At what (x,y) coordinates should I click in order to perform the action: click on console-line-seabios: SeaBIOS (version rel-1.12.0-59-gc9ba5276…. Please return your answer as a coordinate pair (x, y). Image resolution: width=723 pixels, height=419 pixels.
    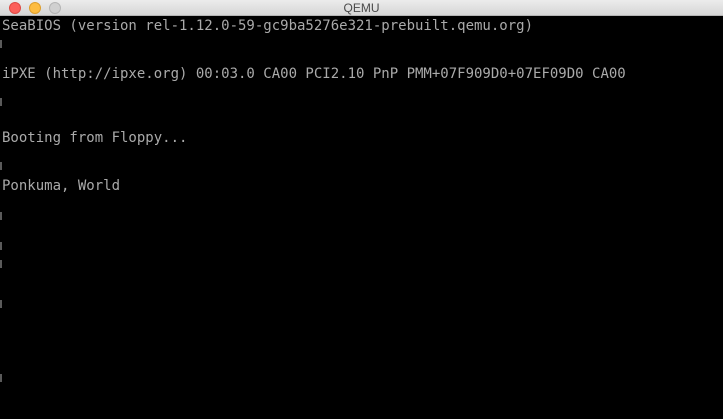
    Looking at the image, I should click on (268, 26).